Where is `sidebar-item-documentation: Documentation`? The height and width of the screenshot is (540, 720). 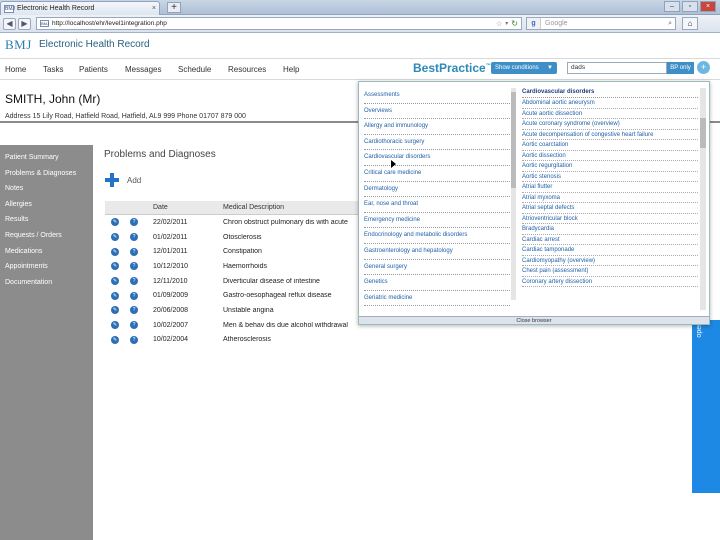 sidebar-item-documentation: Documentation is located at coordinates (46, 283).